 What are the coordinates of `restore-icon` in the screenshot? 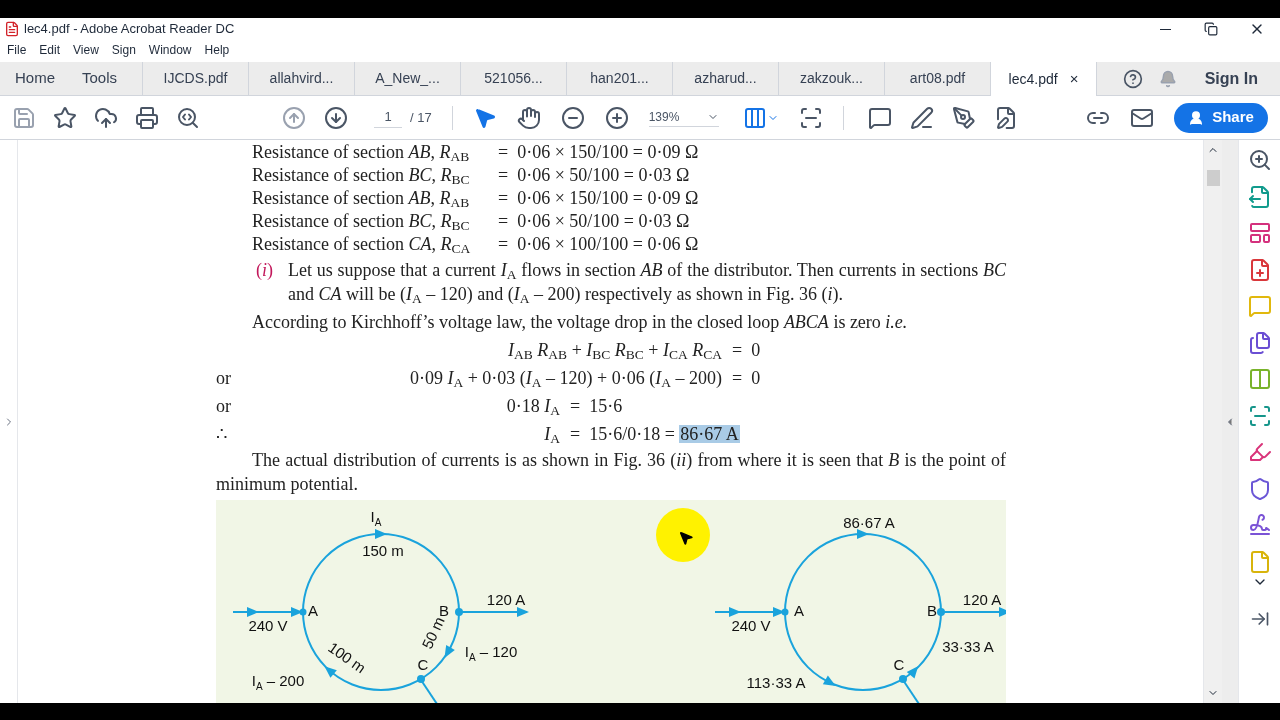 It's located at (1211, 29).